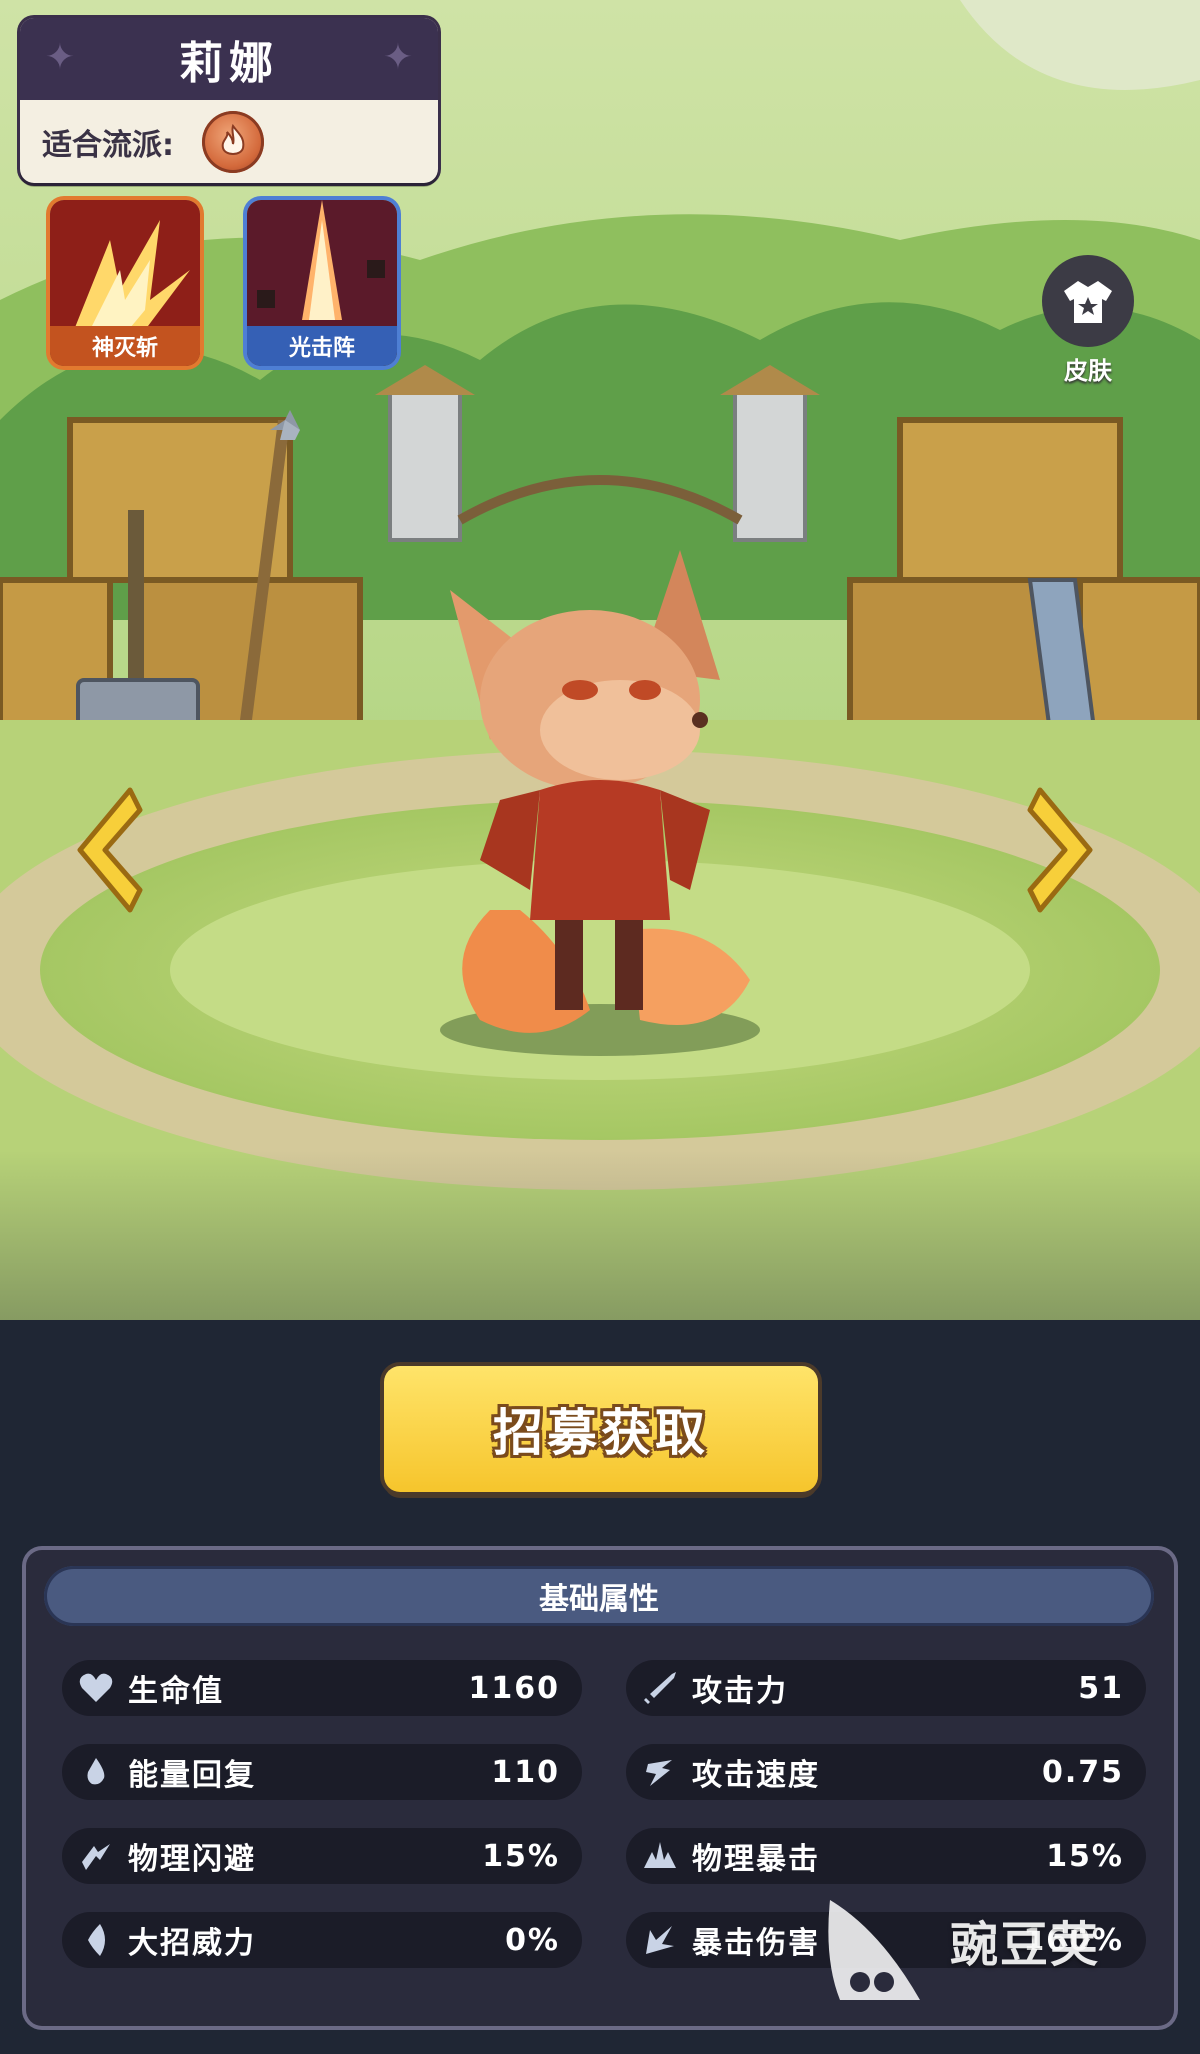 The height and width of the screenshot is (2054, 1200). What do you see at coordinates (660, 1772) in the screenshot?
I see `speed-icon` at bounding box center [660, 1772].